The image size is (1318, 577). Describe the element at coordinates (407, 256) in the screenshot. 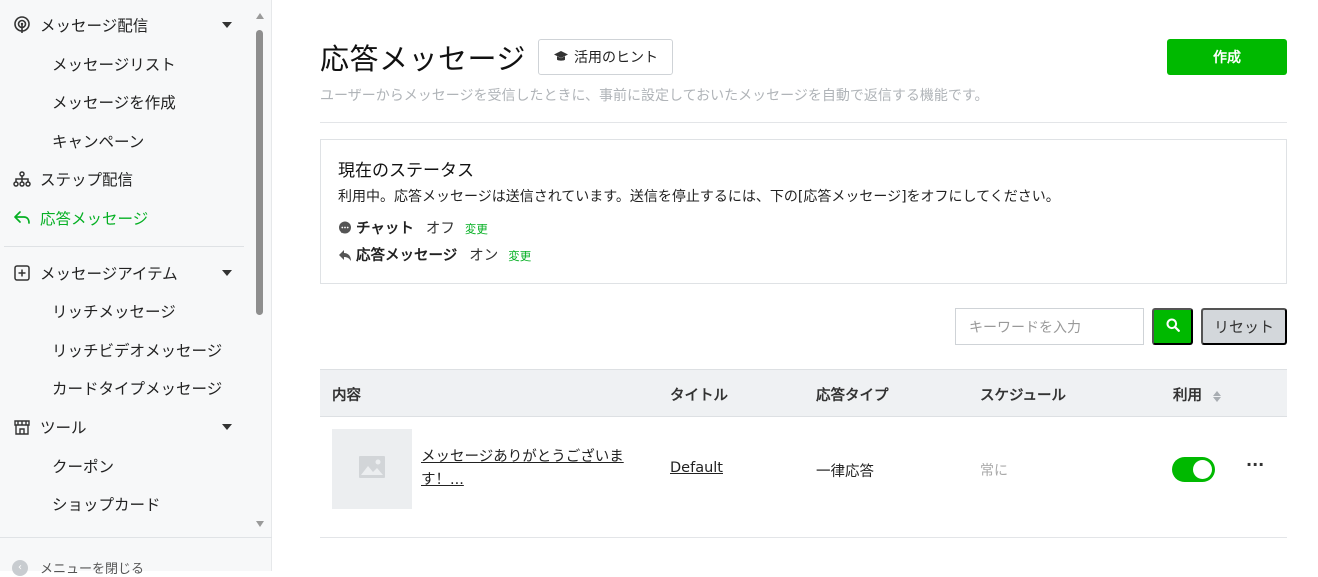

I see `response-label: 応答メッセージ` at that location.